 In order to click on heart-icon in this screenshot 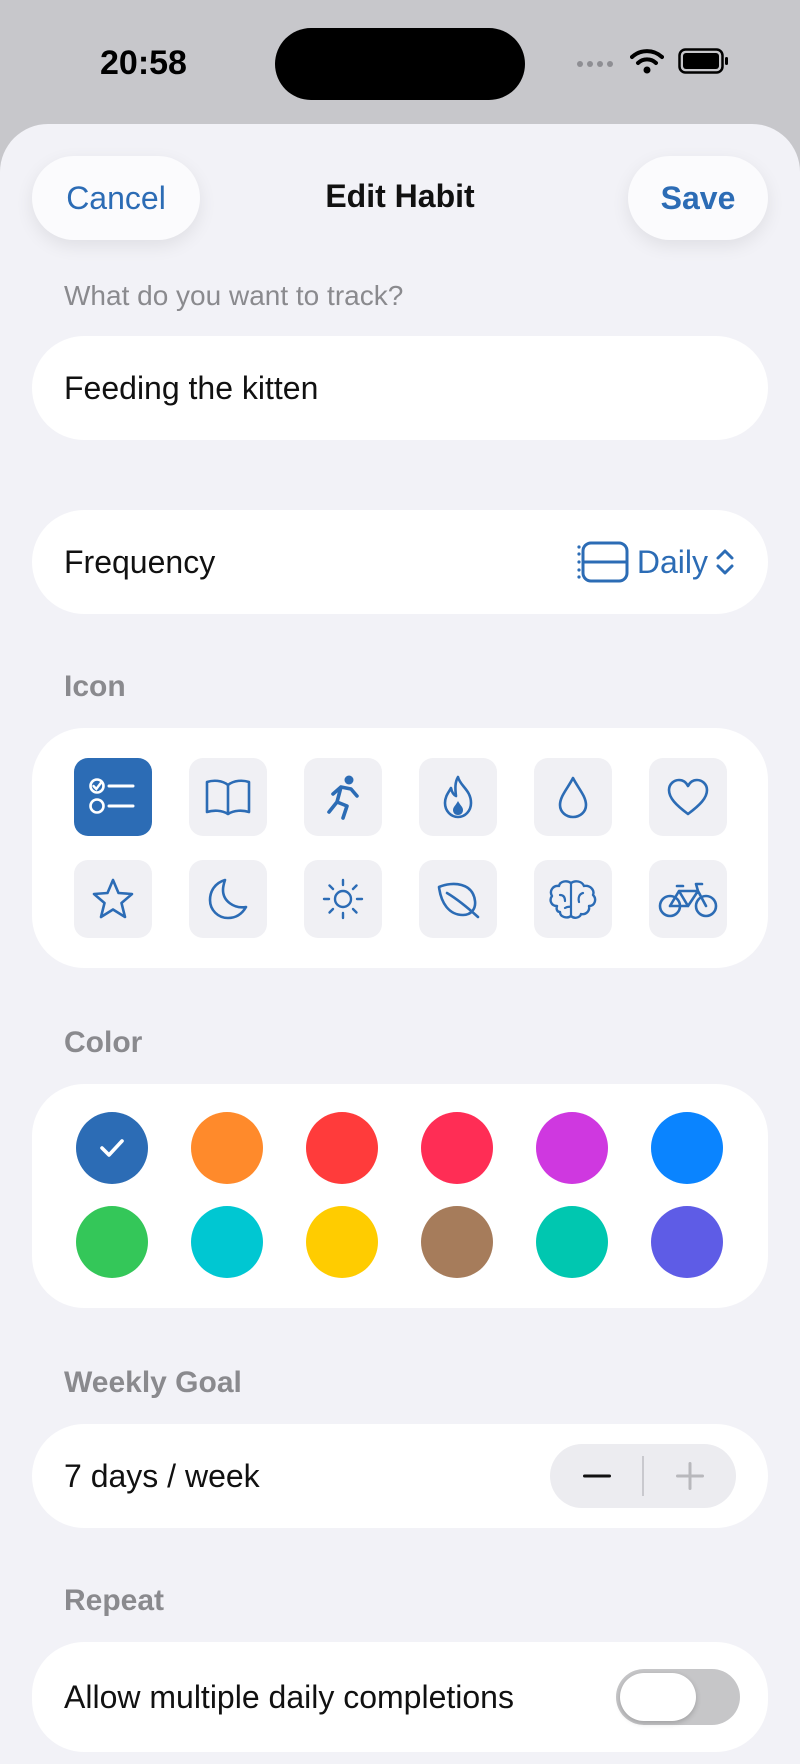, I will do `click(688, 797)`.